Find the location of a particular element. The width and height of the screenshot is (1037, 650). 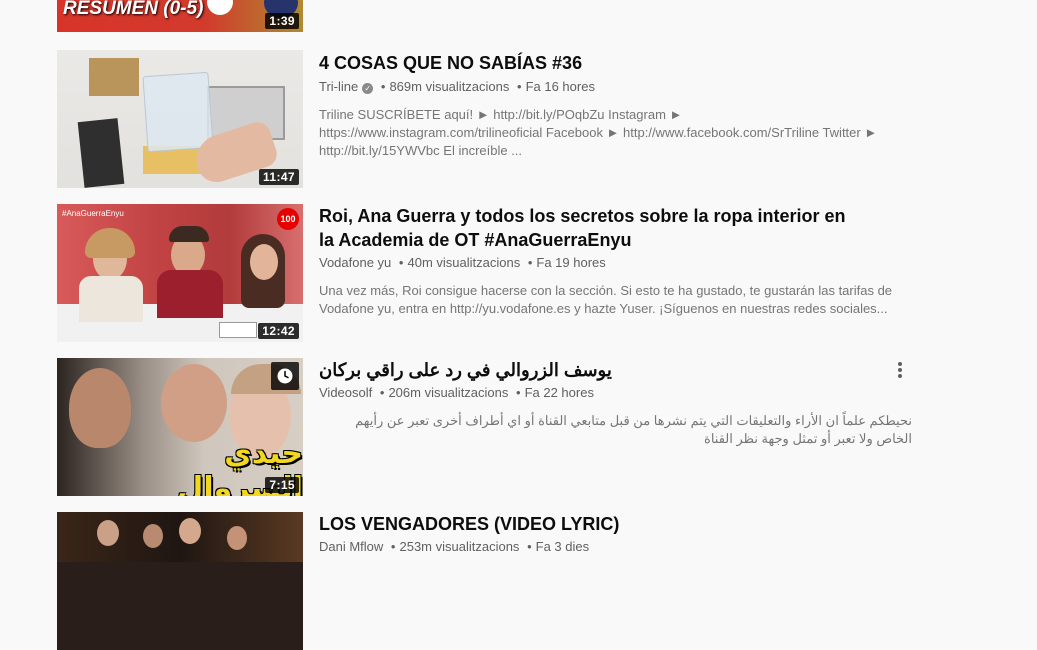

video-duration: 1:39 is located at coordinates (282, 21).